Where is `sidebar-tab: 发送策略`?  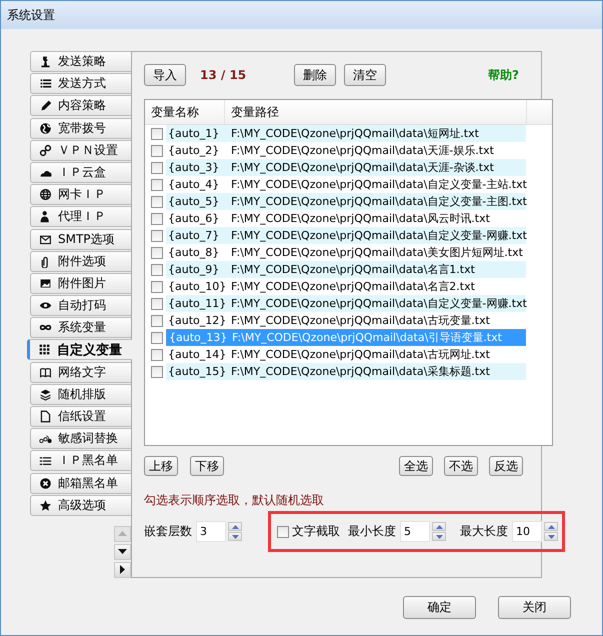 sidebar-tab: 发送策略 is located at coordinates (80, 61).